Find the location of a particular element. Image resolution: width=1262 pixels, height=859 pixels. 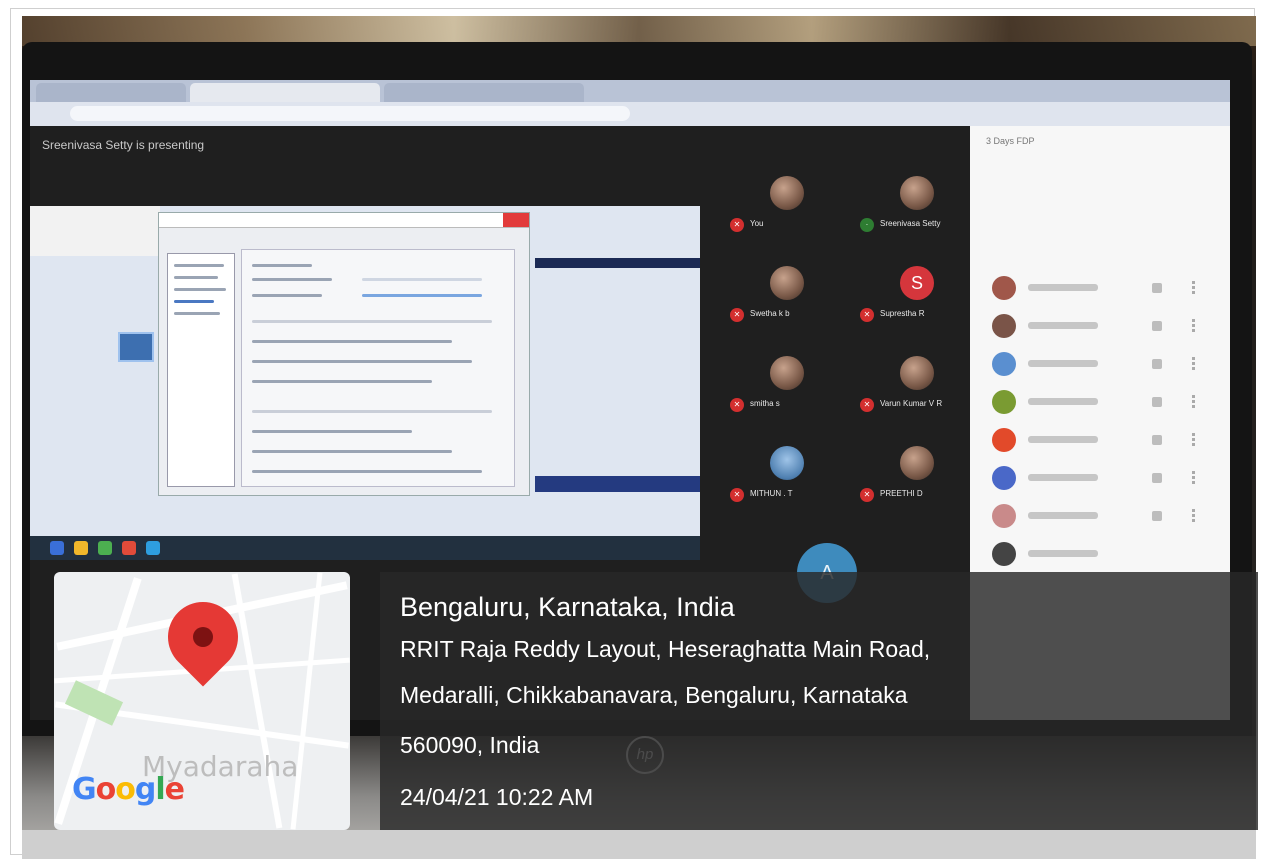

participant-tile: · Sreenivasa Setty is located at coordinates (920, 206).